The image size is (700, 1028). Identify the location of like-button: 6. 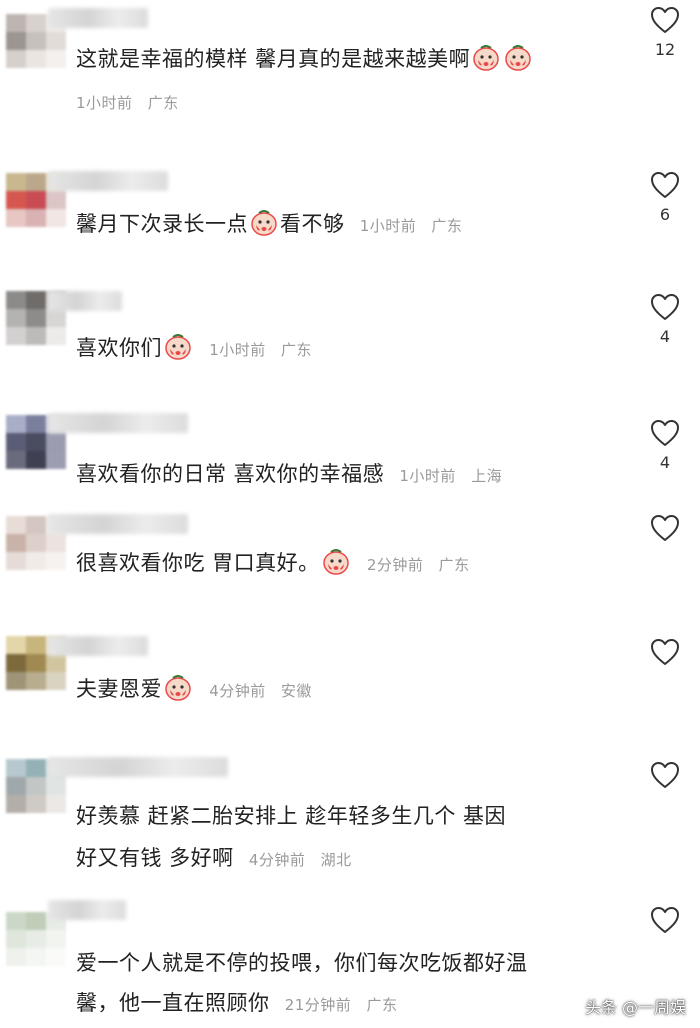
(665, 197).